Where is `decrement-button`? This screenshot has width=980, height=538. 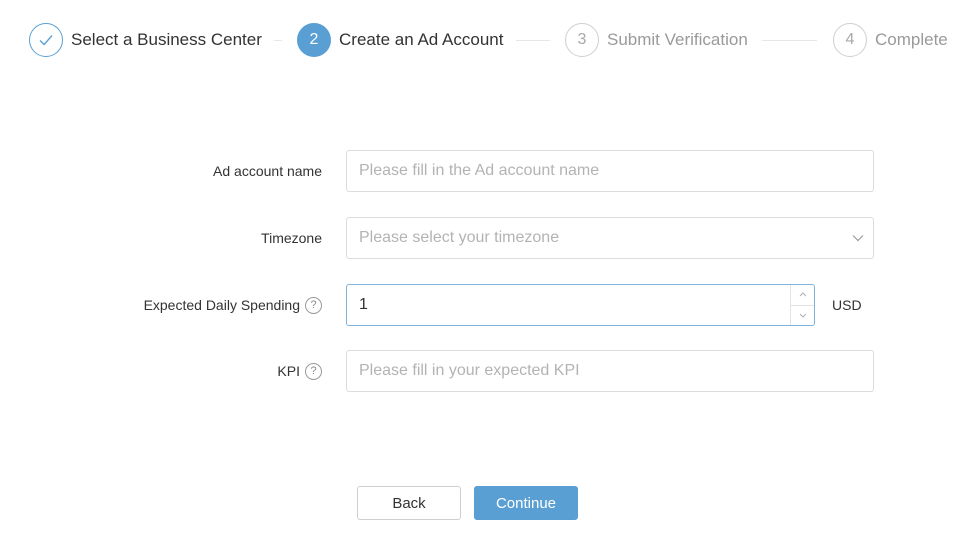
decrement-button is located at coordinates (802, 316).